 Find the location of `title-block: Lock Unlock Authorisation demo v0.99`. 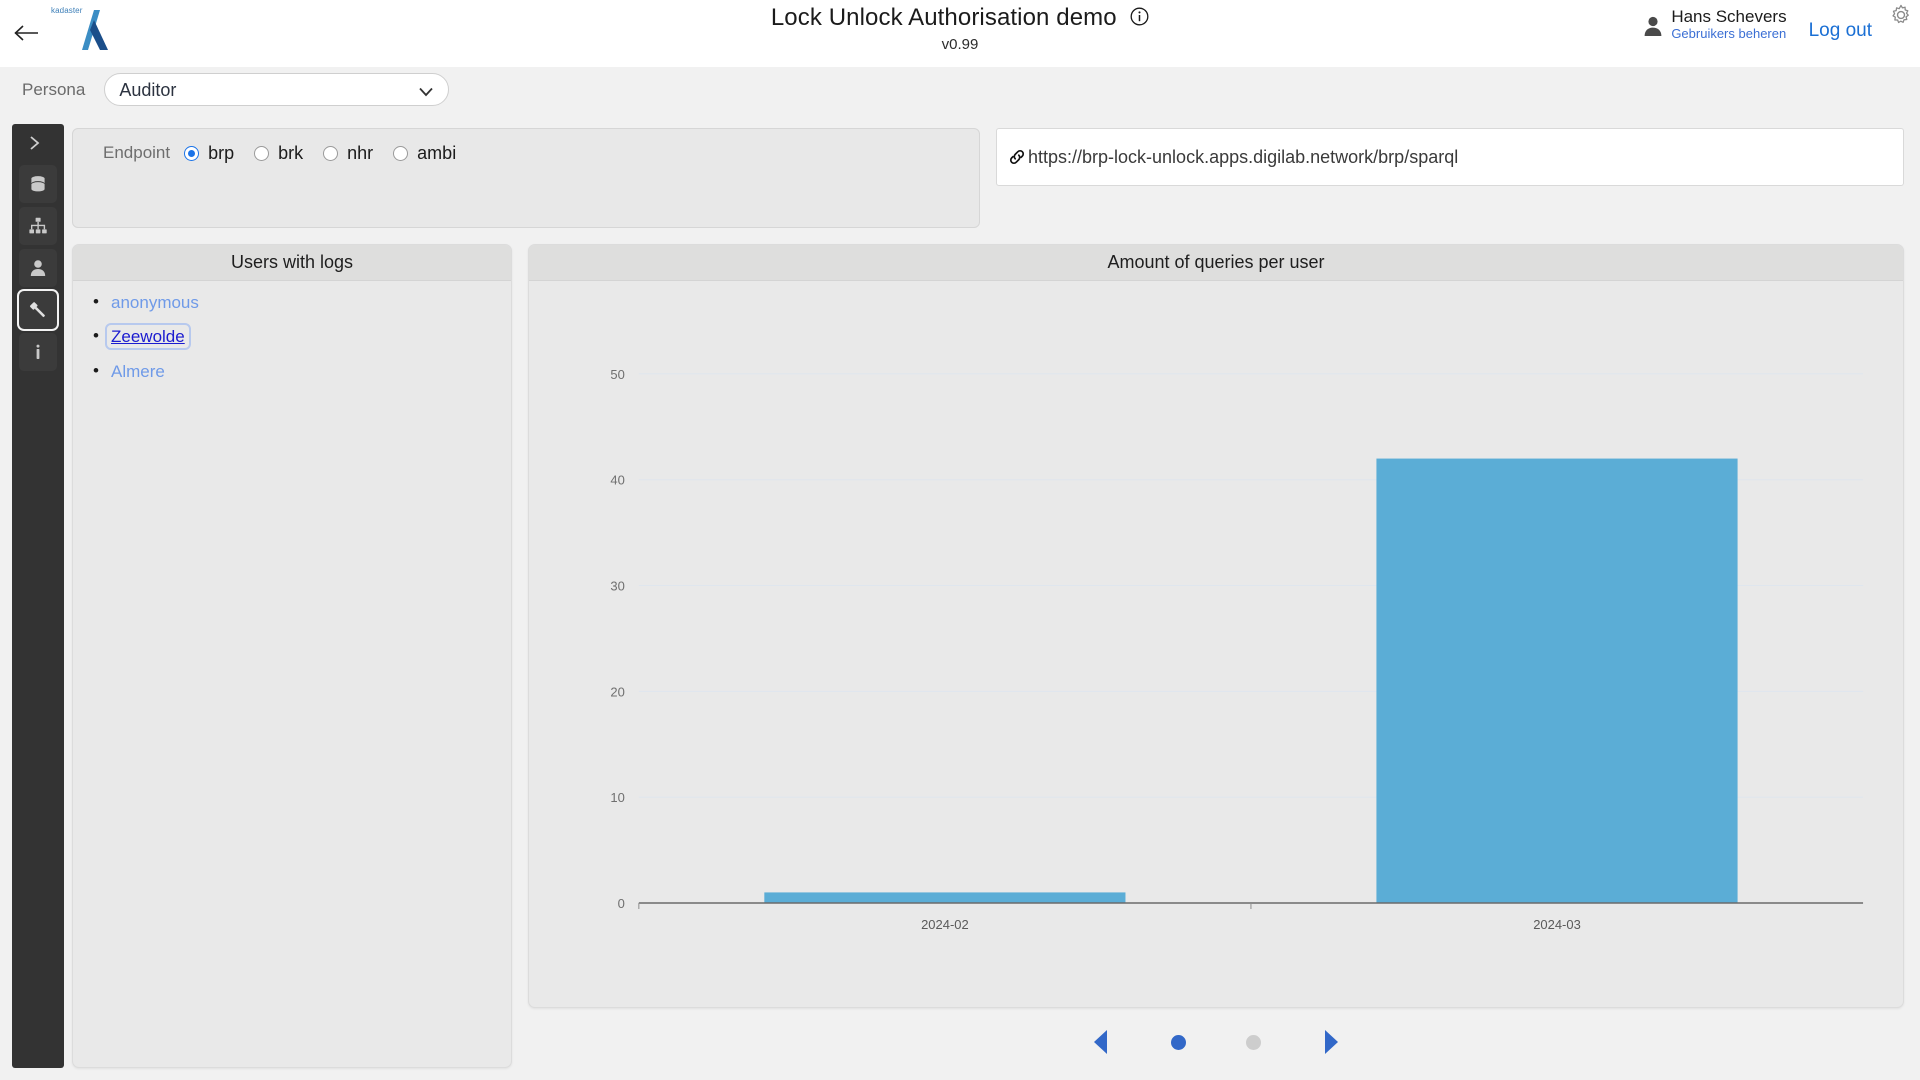

title-block: Lock Unlock Authorisation demo v0.99 is located at coordinates (960, 28).